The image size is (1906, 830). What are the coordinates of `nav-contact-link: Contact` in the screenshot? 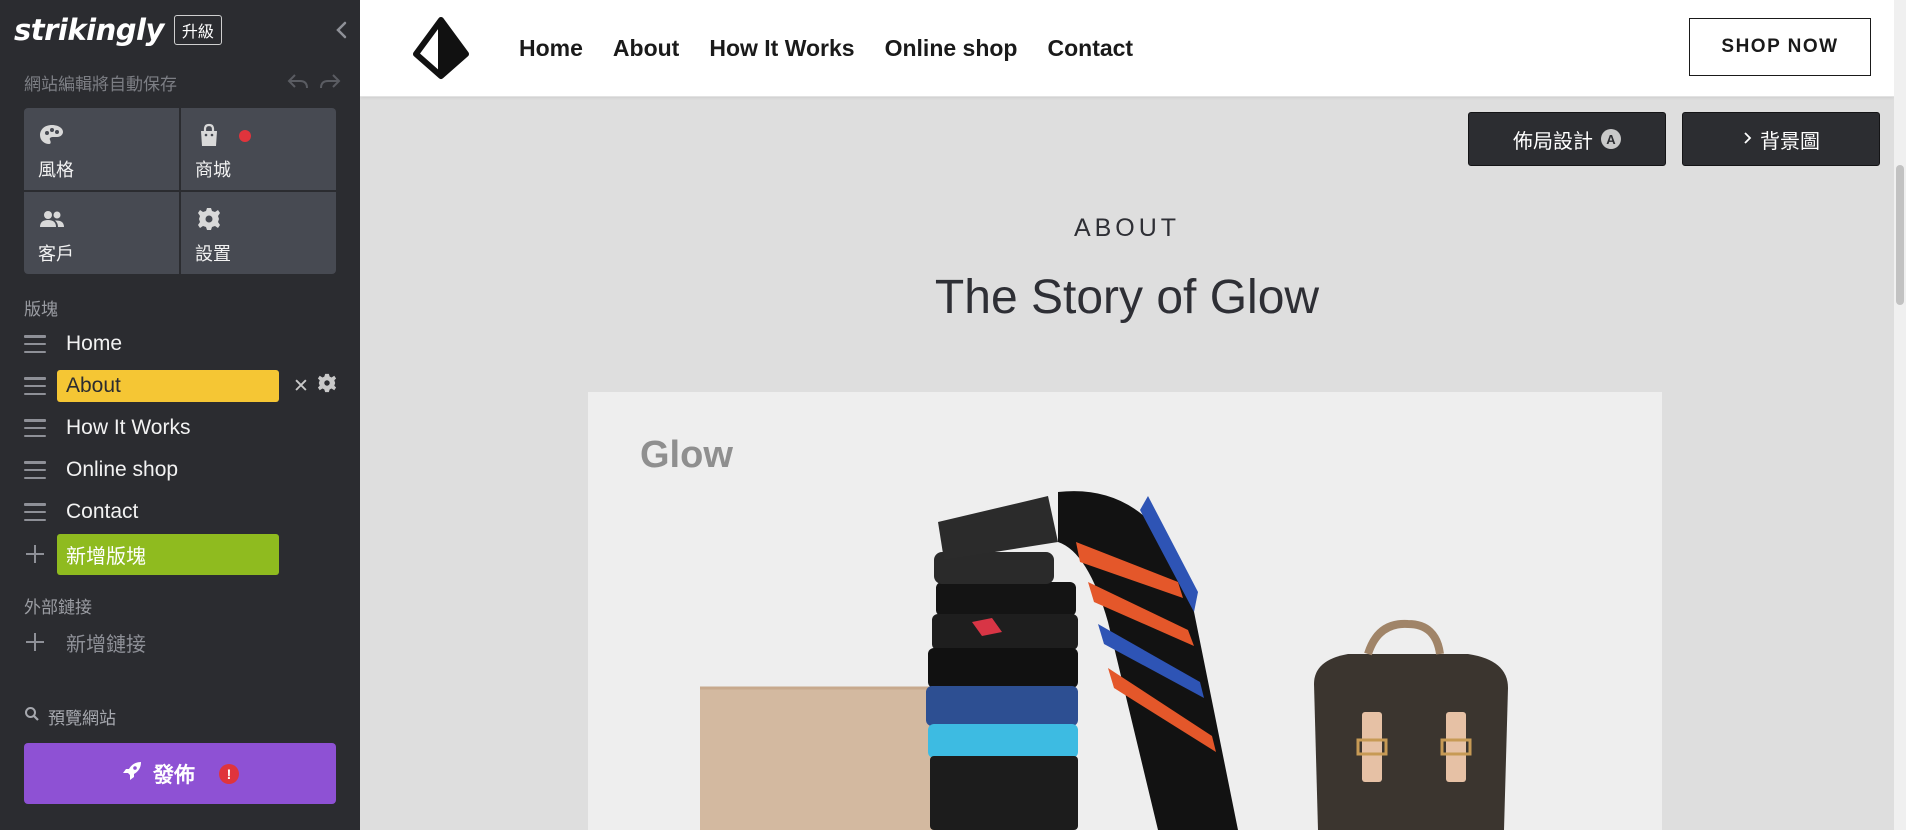 It's located at (1090, 48).